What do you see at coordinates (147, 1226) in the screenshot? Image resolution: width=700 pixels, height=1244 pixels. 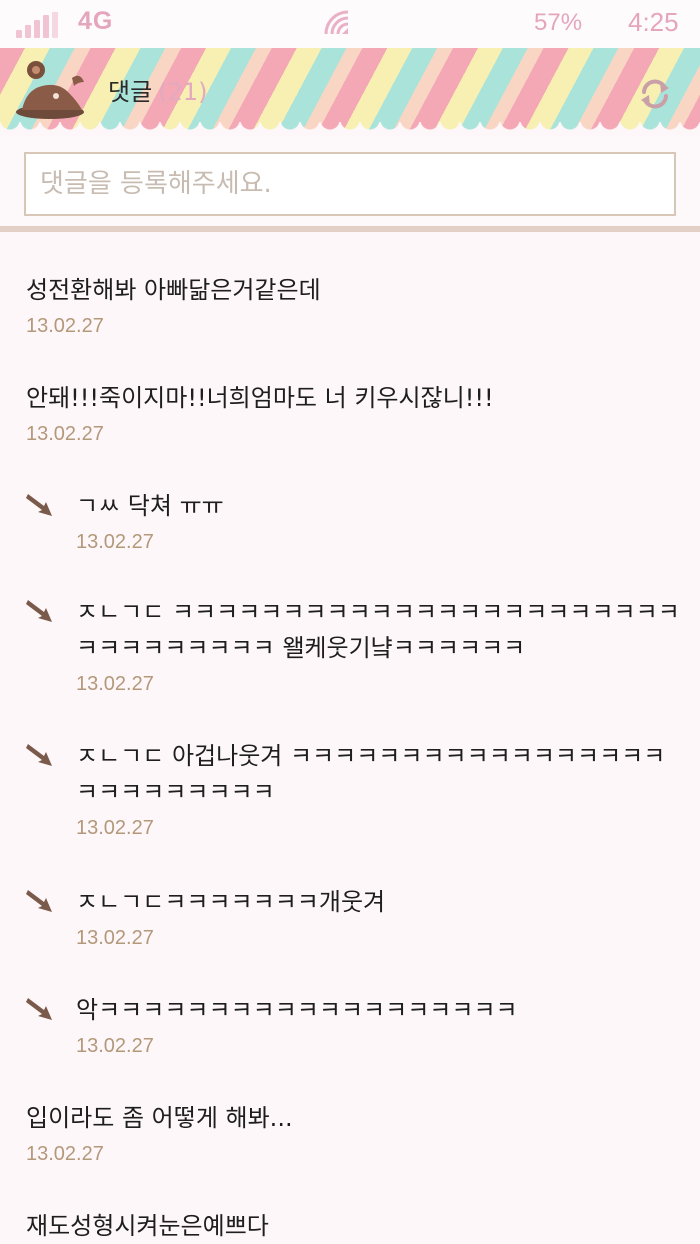 I see `comment-text: 재도성형시켜눈은예쁘다` at bounding box center [147, 1226].